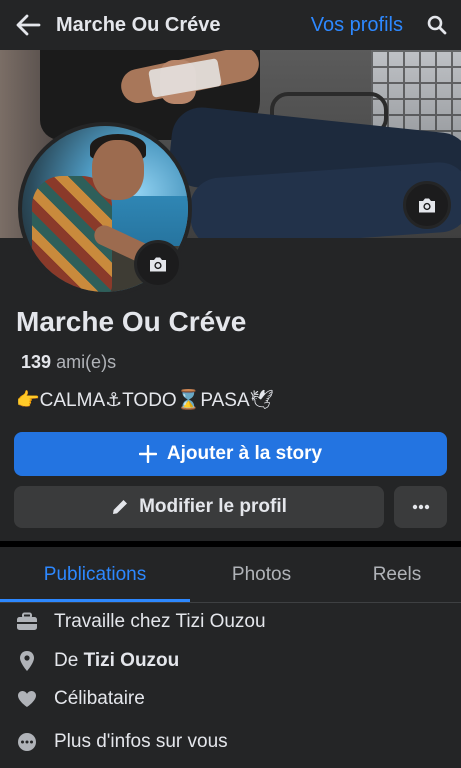 Image resolution: width=461 pixels, height=768 pixels. What do you see at coordinates (213, 506) in the screenshot?
I see `edit-profile-label: Modifier le profil` at bounding box center [213, 506].